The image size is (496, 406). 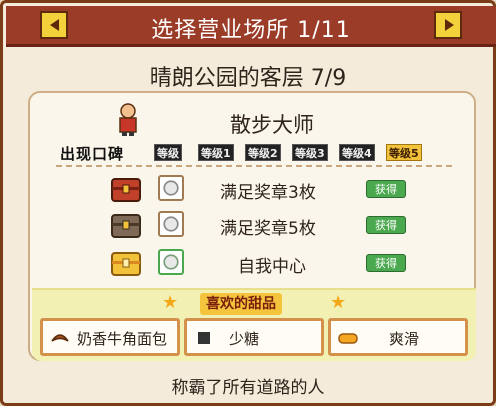 I want to click on title-bar: 选择营业场所 1/11, so click(x=251, y=26).